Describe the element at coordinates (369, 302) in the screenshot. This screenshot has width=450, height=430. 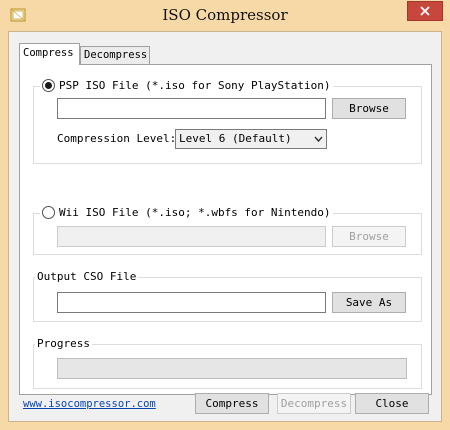
I see `save-as-button: Save As` at that location.